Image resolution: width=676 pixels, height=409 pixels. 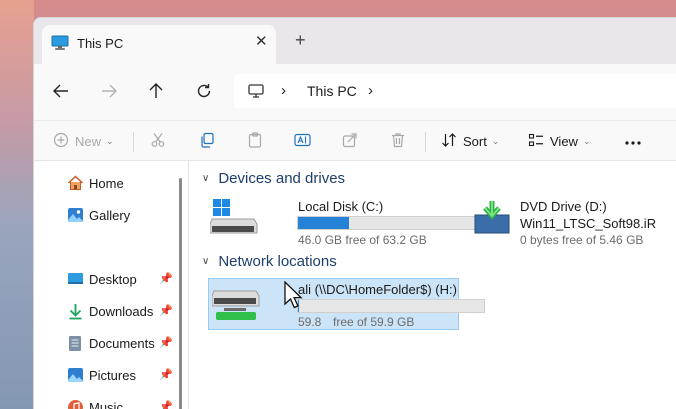 What do you see at coordinates (455, 91) in the screenshot?
I see `address-bar: › This PC ›` at bounding box center [455, 91].